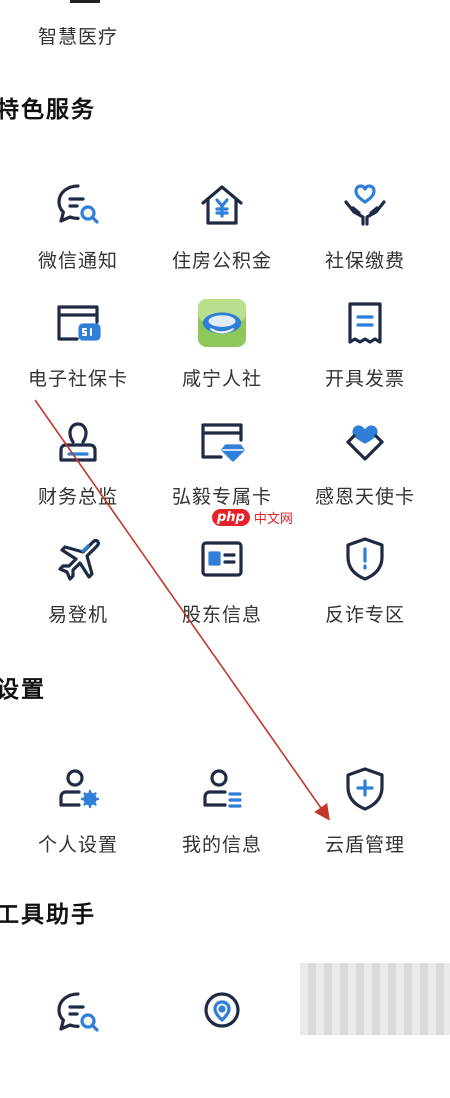 The width and height of the screenshot is (450, 1098). I want to click on item-label: 开具发票, so click(364, 379).